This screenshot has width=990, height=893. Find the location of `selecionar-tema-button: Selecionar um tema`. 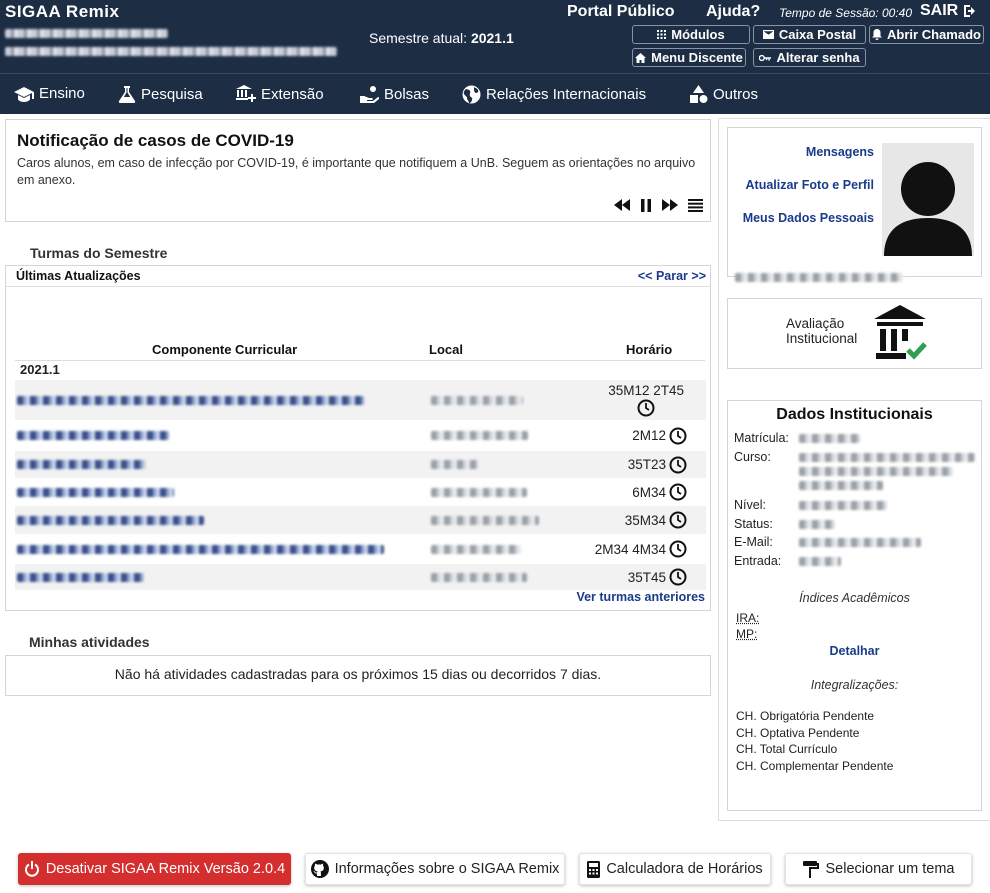

selecionar-tema-button: Selecionar um tema is located at coordinates (878, 869).